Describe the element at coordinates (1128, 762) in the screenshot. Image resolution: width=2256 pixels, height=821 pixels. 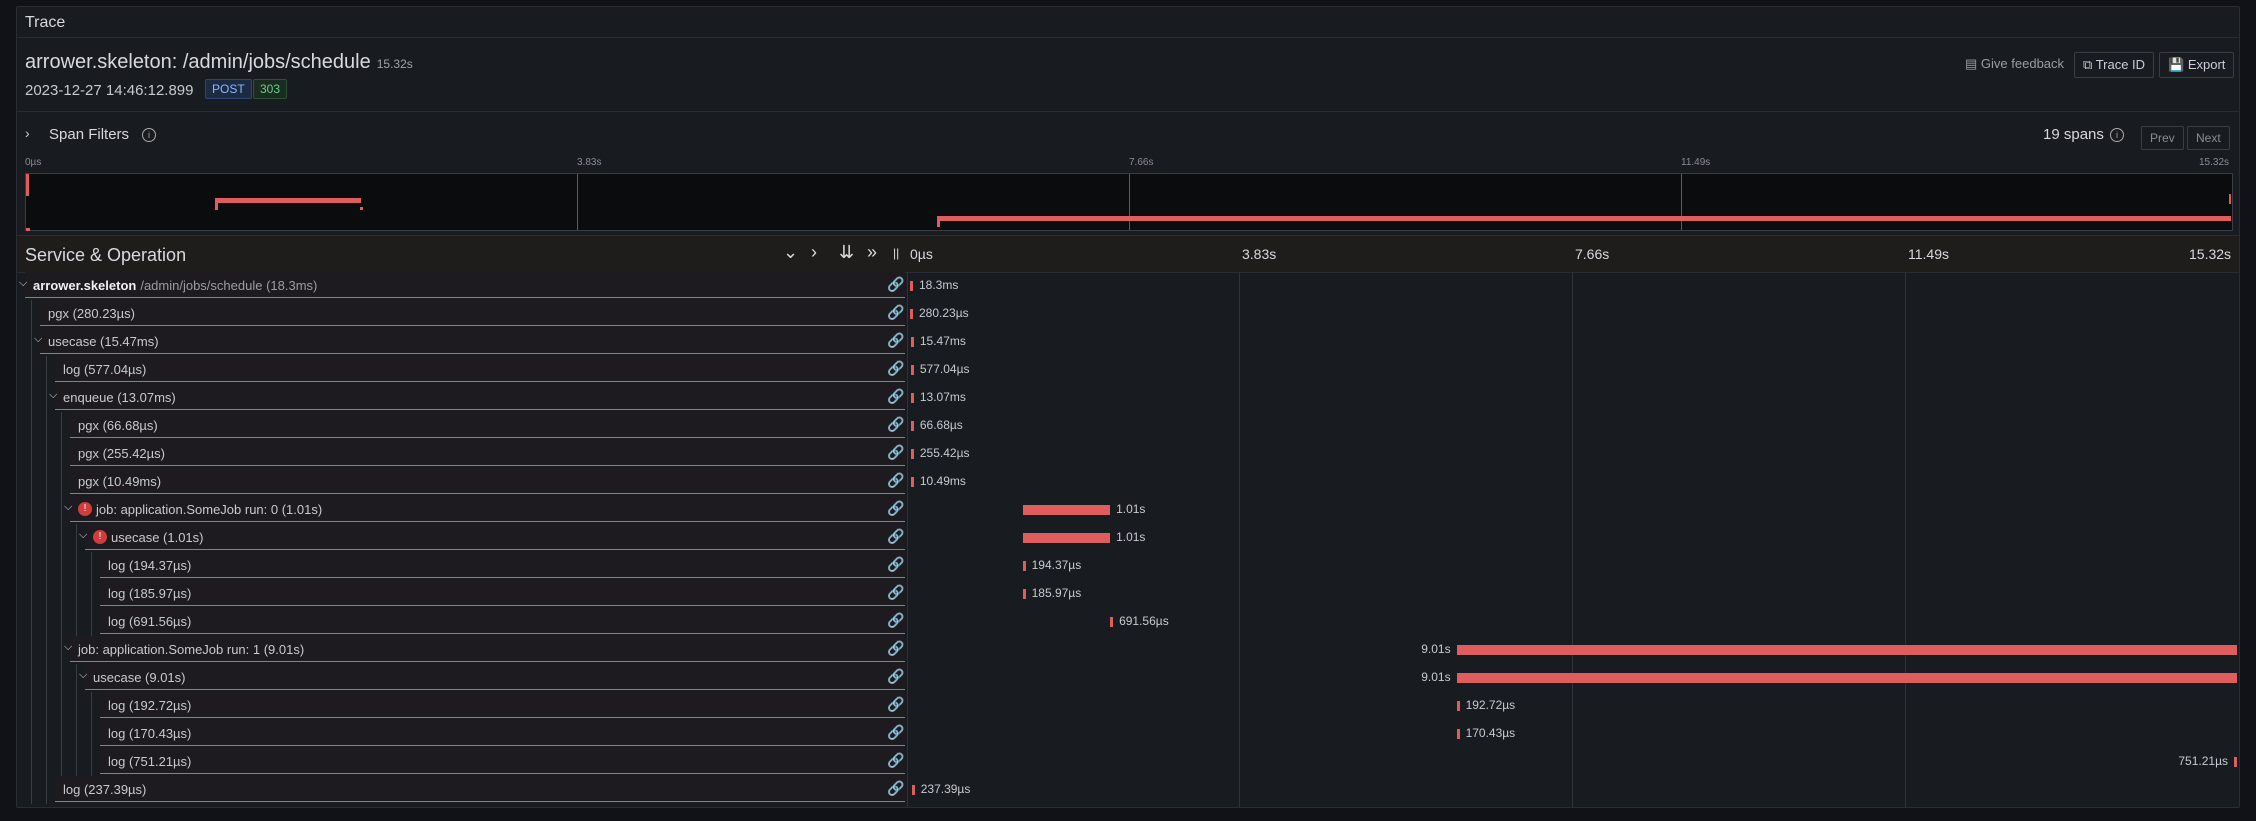
I see `span-row: log (751.21µs) 🔗 751.21µs` at that location.